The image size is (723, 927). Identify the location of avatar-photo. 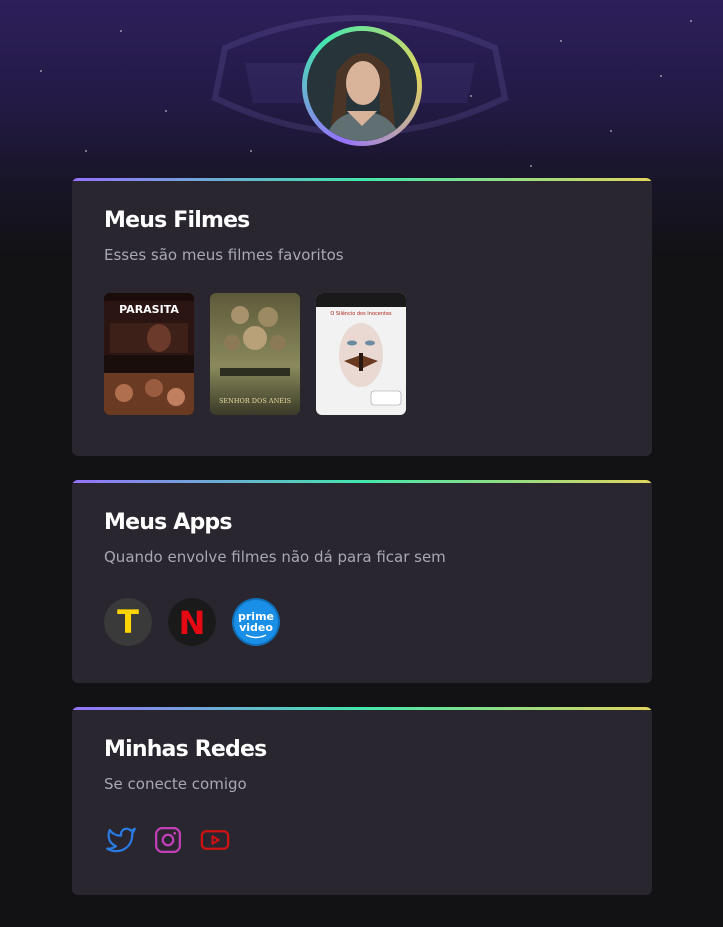
(362, 86).